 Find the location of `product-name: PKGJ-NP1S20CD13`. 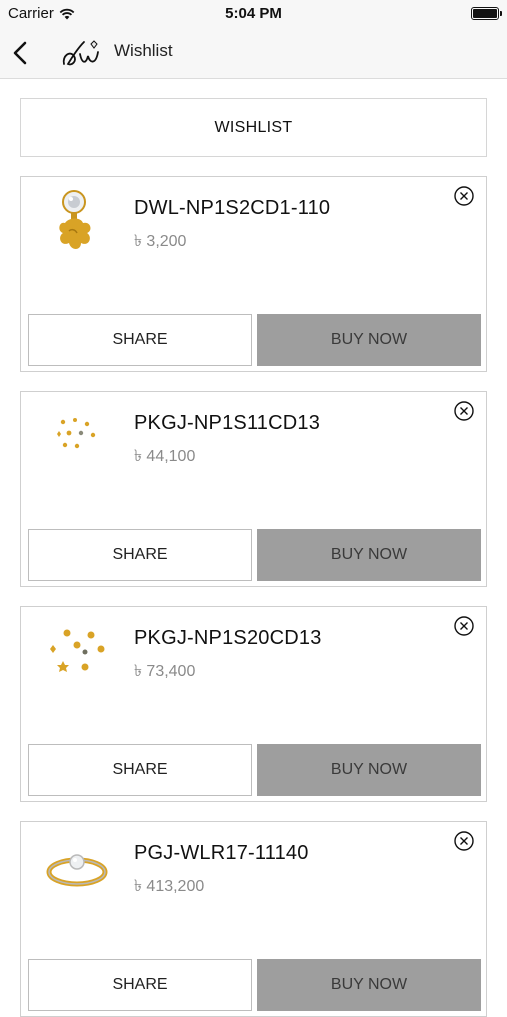

product-name: PKGJ-NP1S20CD13 is located at coordinates (228, 638).